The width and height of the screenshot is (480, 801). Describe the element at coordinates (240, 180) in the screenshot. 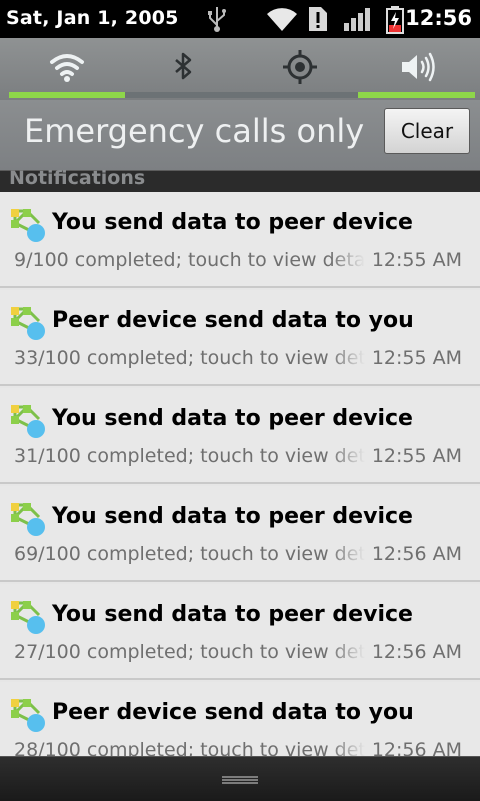

I see `notifications-header: Notifications` at that location.